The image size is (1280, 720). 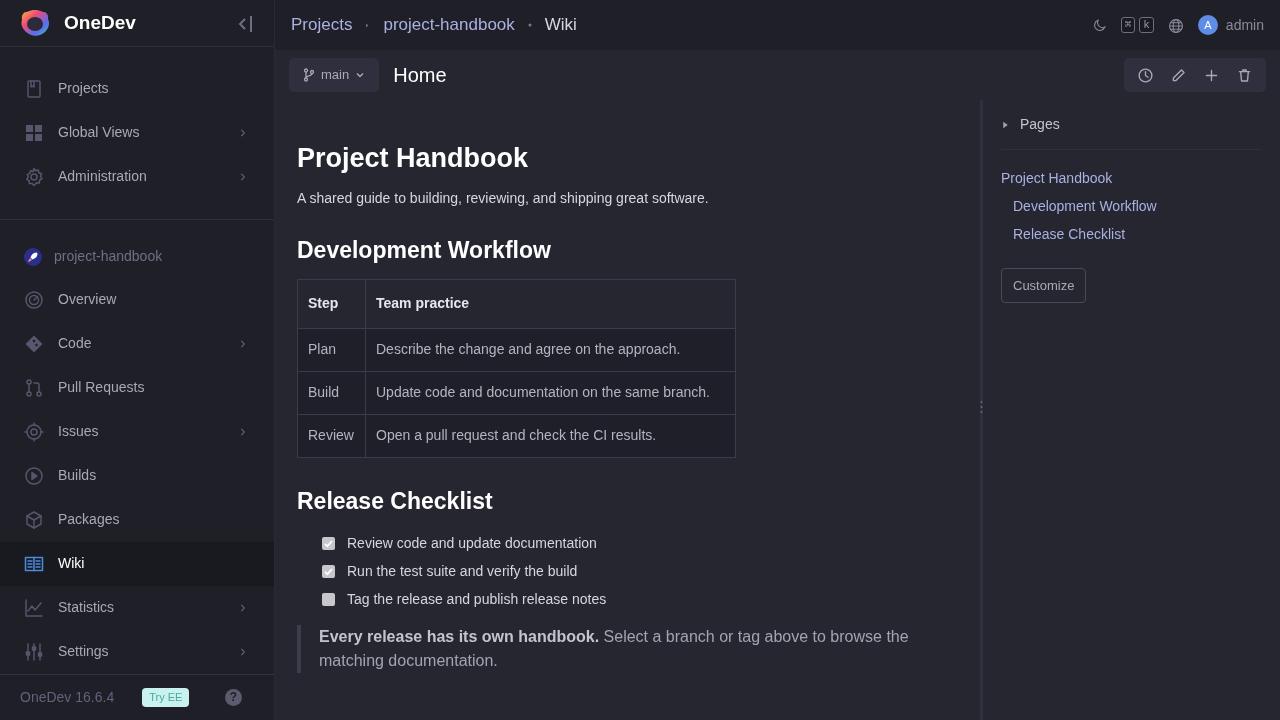 I want to click on table-cell: Build, so click(x=331, y=393).